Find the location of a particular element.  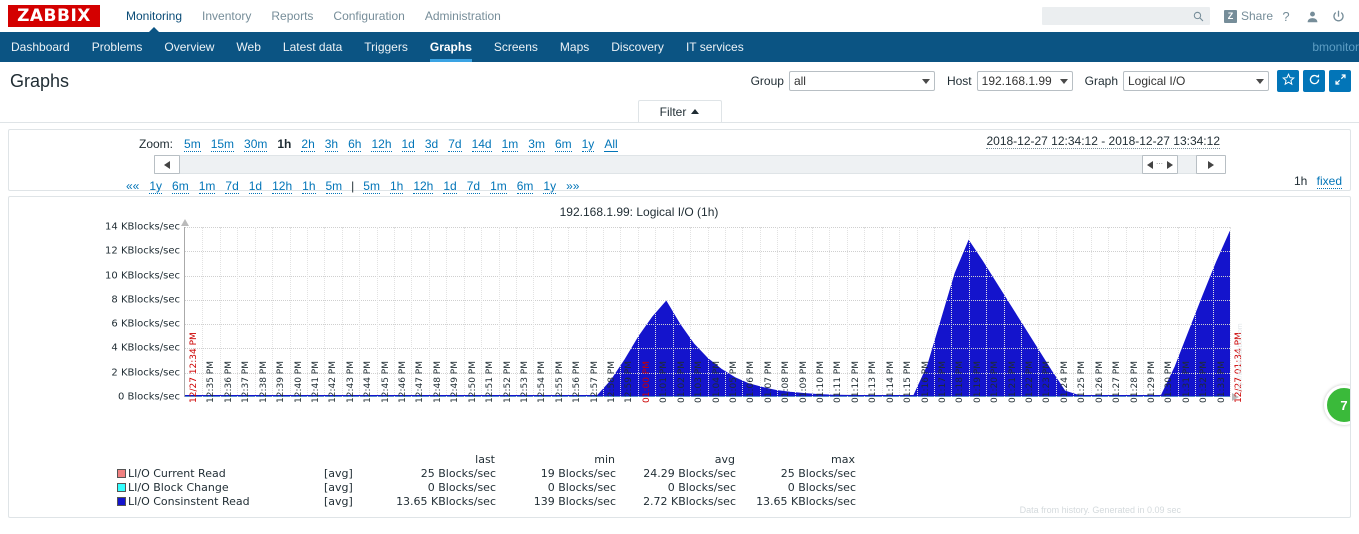

shift-left-1m: 1m is located at coordinates (207, 186).